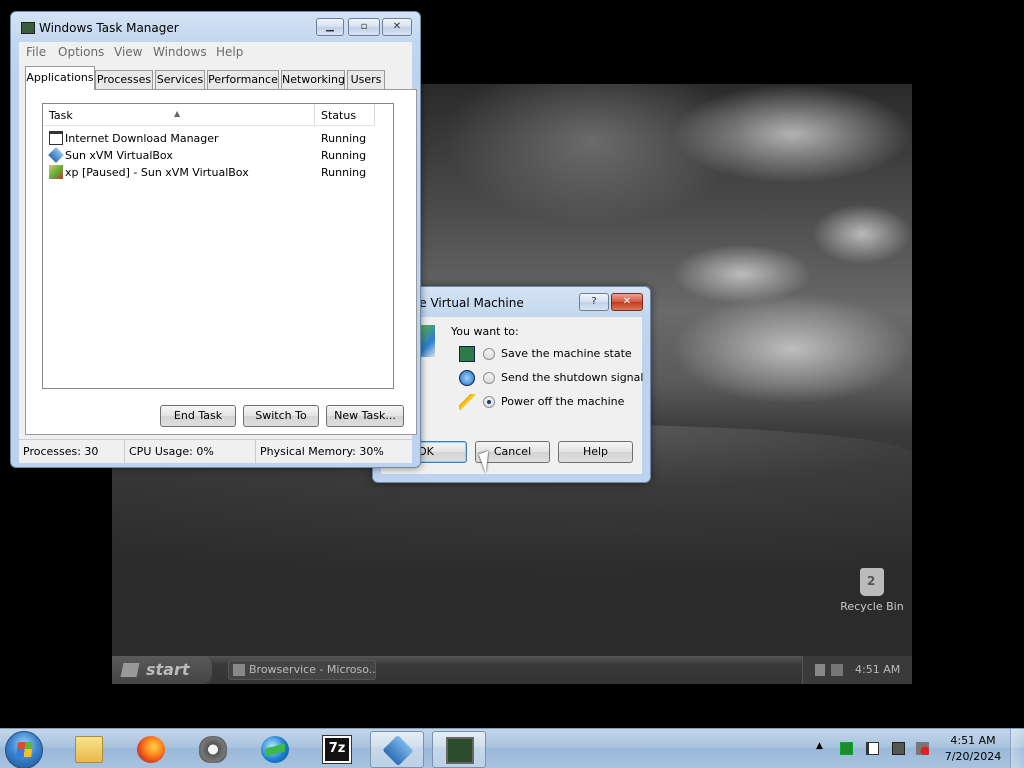 The image size is (1024, 768). Describe the element at coordinates (467, 402) in the screenshot. I see `lightning-icon` at that location.